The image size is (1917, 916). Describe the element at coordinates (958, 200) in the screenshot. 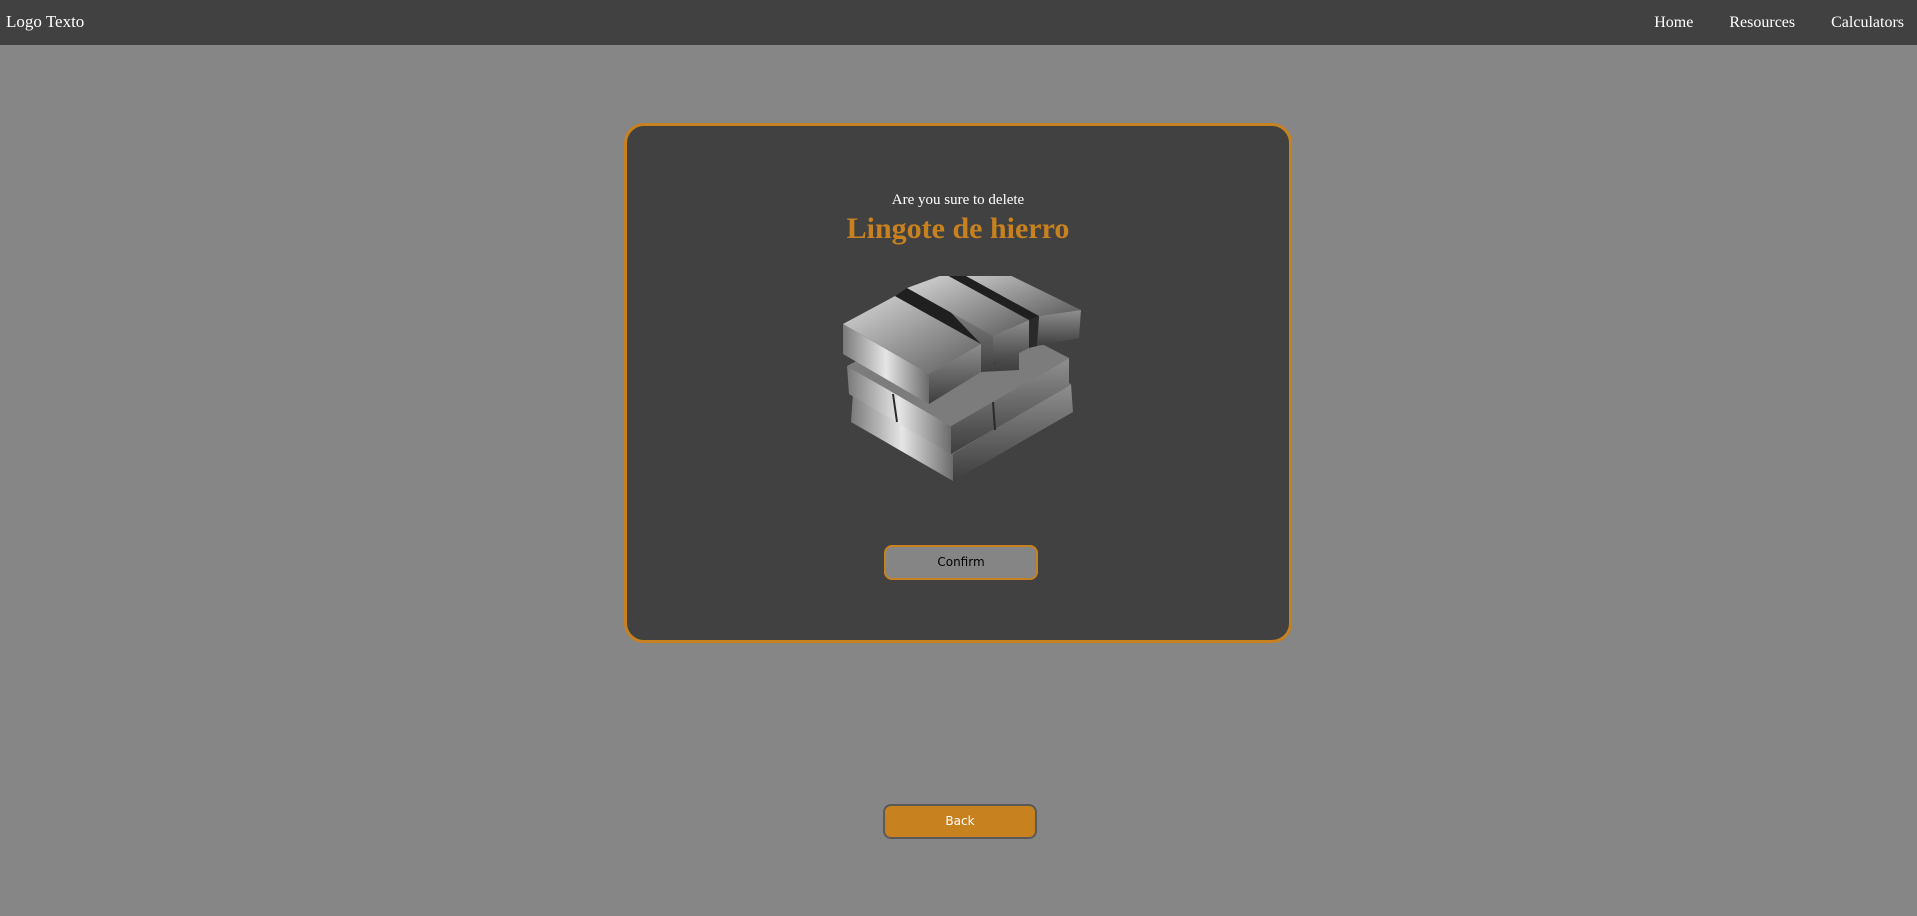

I see `delete-prompt: Are you sure to delete` at that location.